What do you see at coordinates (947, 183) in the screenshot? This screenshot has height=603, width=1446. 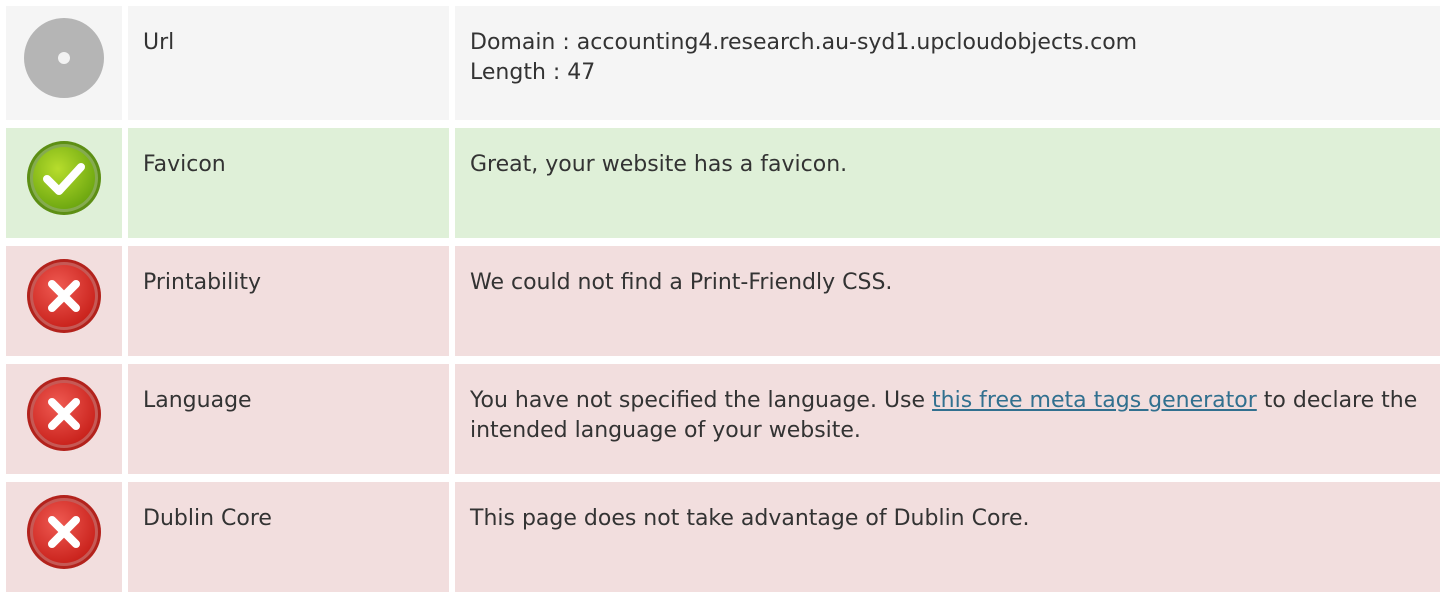 I see `row-value: Great, your website has a favicon.` at bounding box center [947, 183].